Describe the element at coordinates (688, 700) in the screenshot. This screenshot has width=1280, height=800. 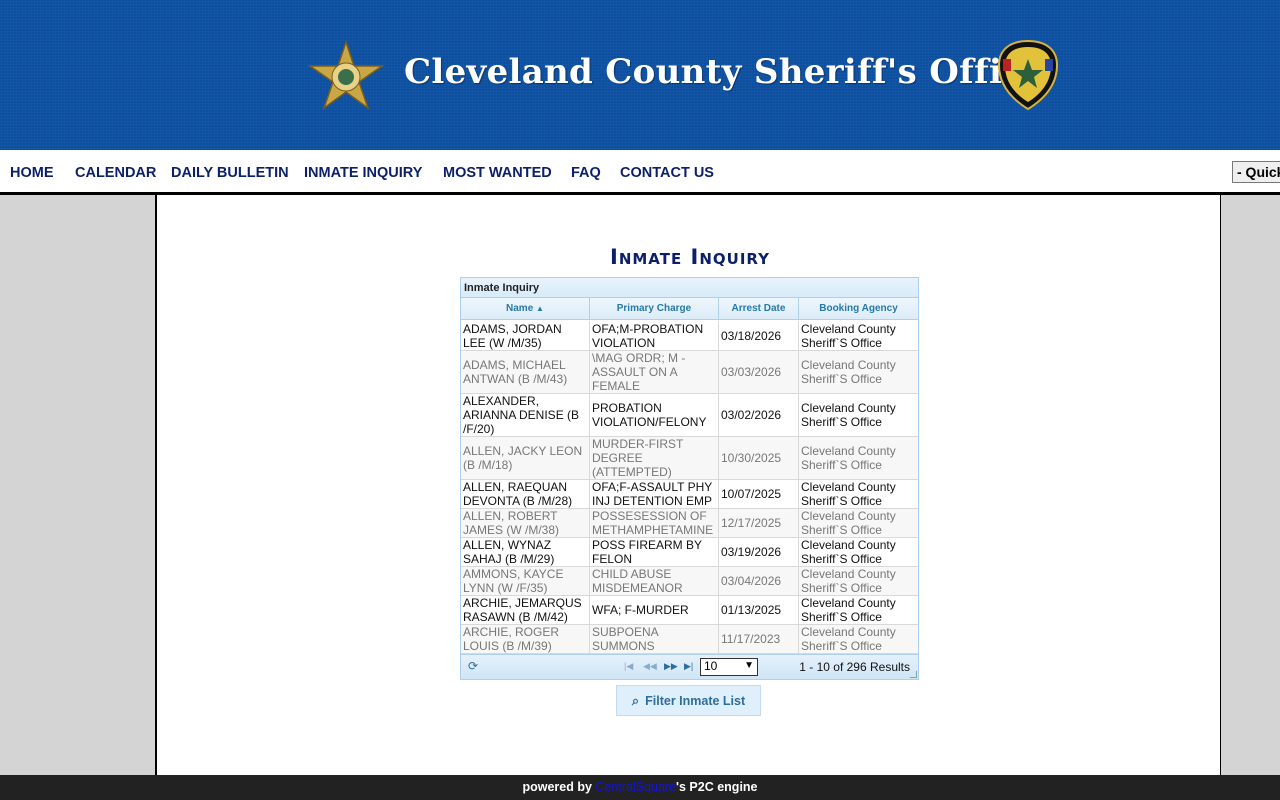
I see `filter-inmate-list-button: ⌕ Filter Inmate List` at that location.